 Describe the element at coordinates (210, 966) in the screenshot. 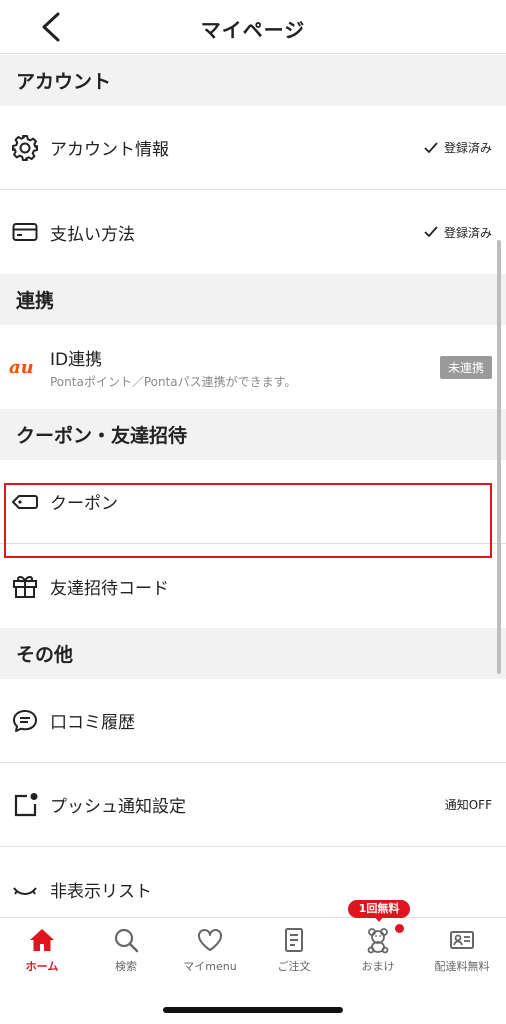

I see `tab-my-menu-label: マイmenu` at that location.